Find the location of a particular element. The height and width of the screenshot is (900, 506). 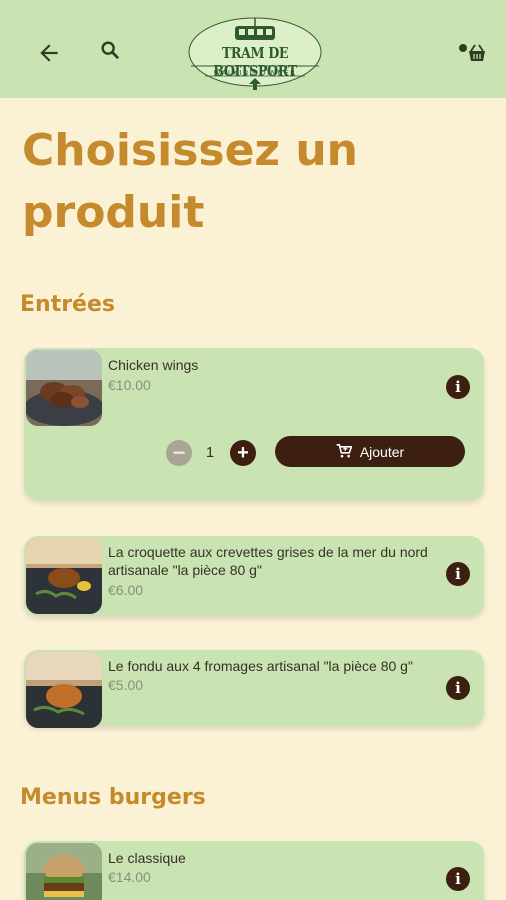

quantity-value: 1 is located at coordinates (210, 452).